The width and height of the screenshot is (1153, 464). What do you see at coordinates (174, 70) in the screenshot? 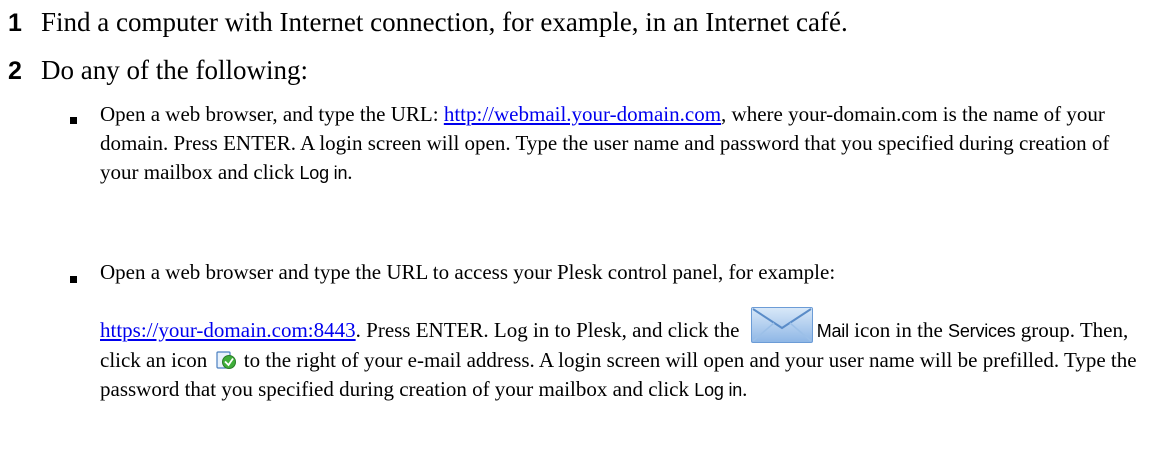
I see `step-text: Do any of the following:` at bounding box center [174, 70].